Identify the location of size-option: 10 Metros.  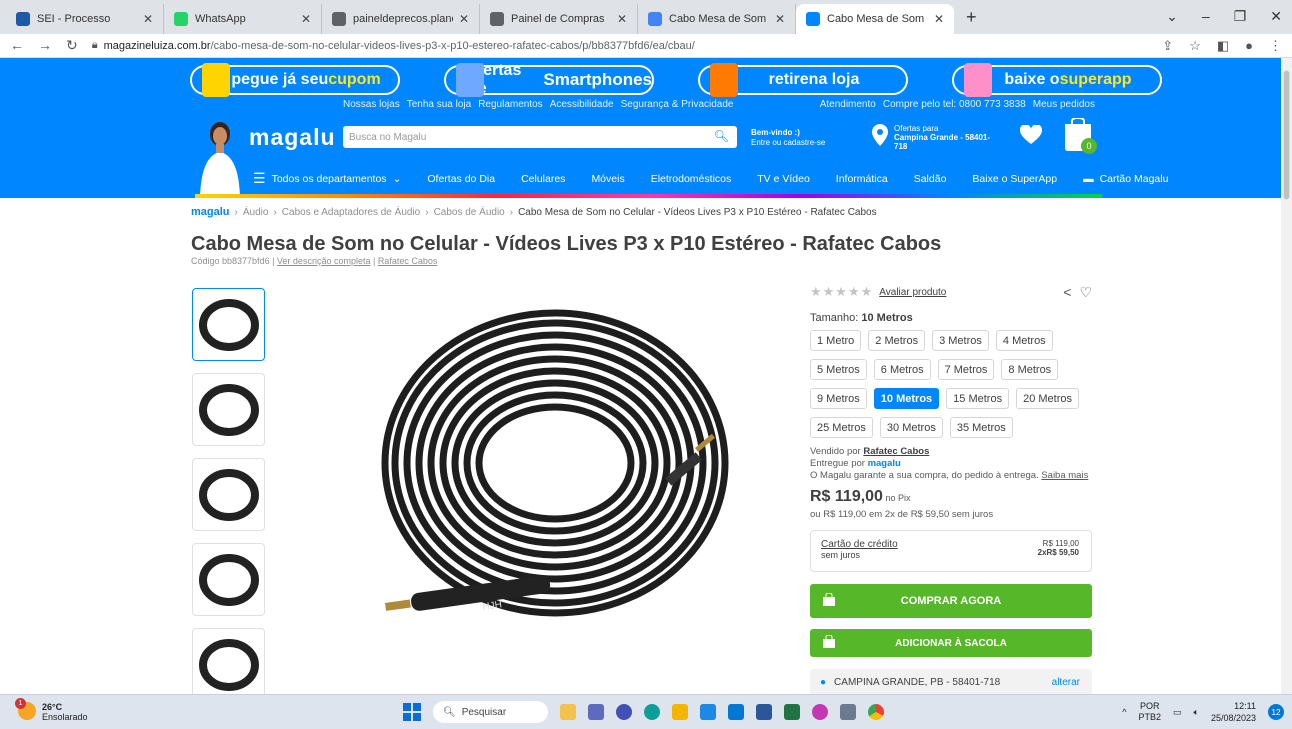
(906, 398).